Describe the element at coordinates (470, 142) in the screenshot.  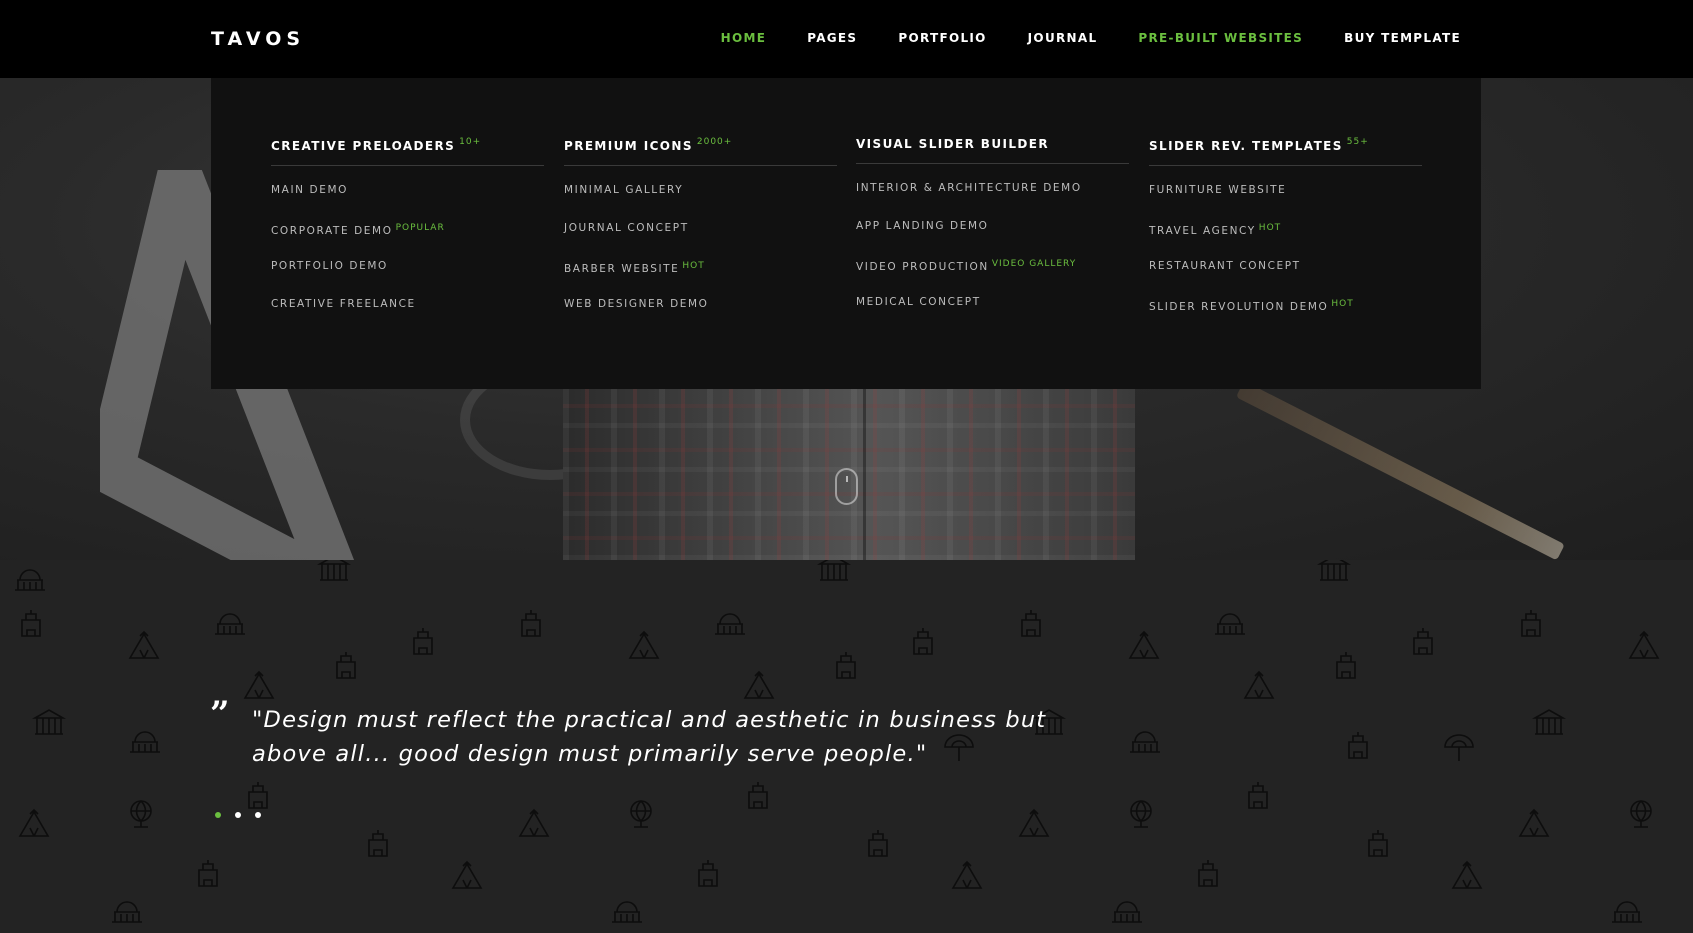
I see `count-badge: 10+` at that location.